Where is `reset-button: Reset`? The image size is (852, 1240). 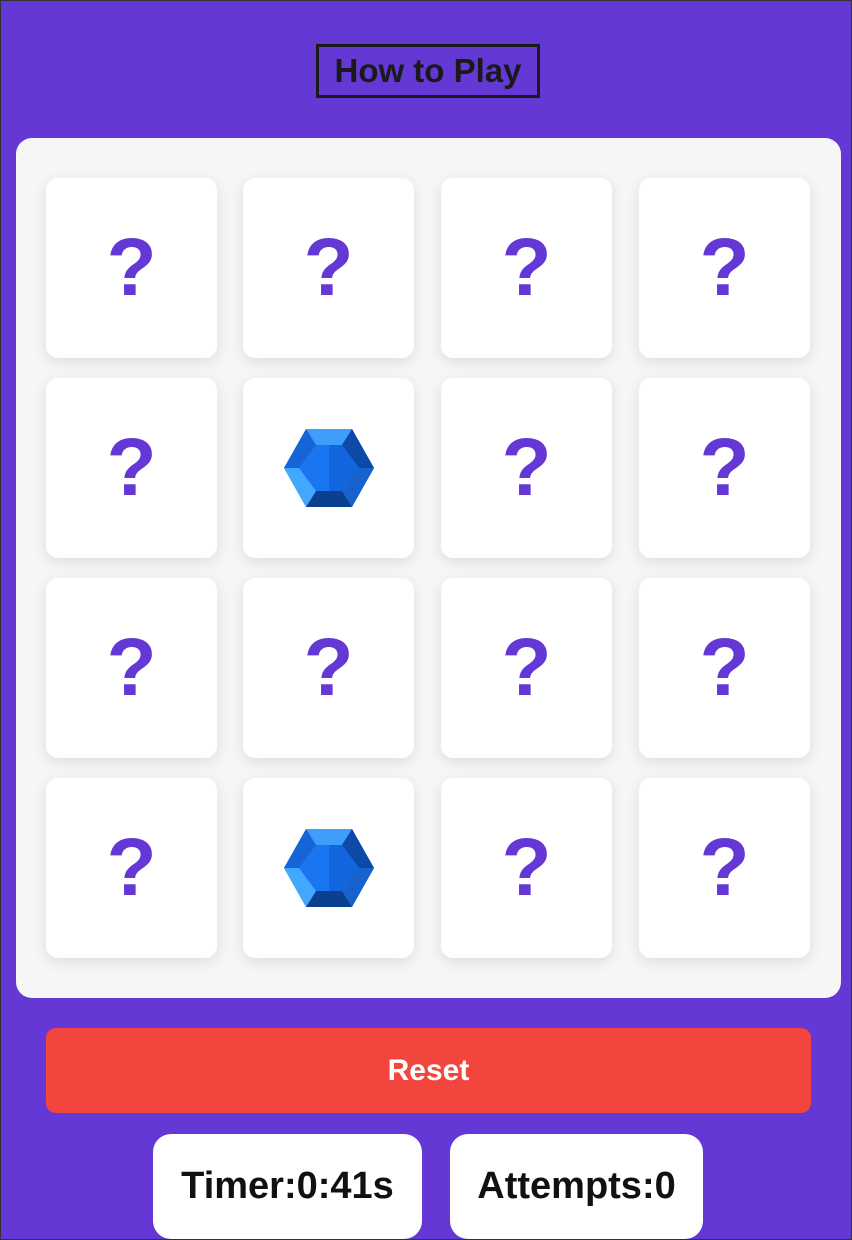 reset-button: Reset is located at coordinates (428, 1070).